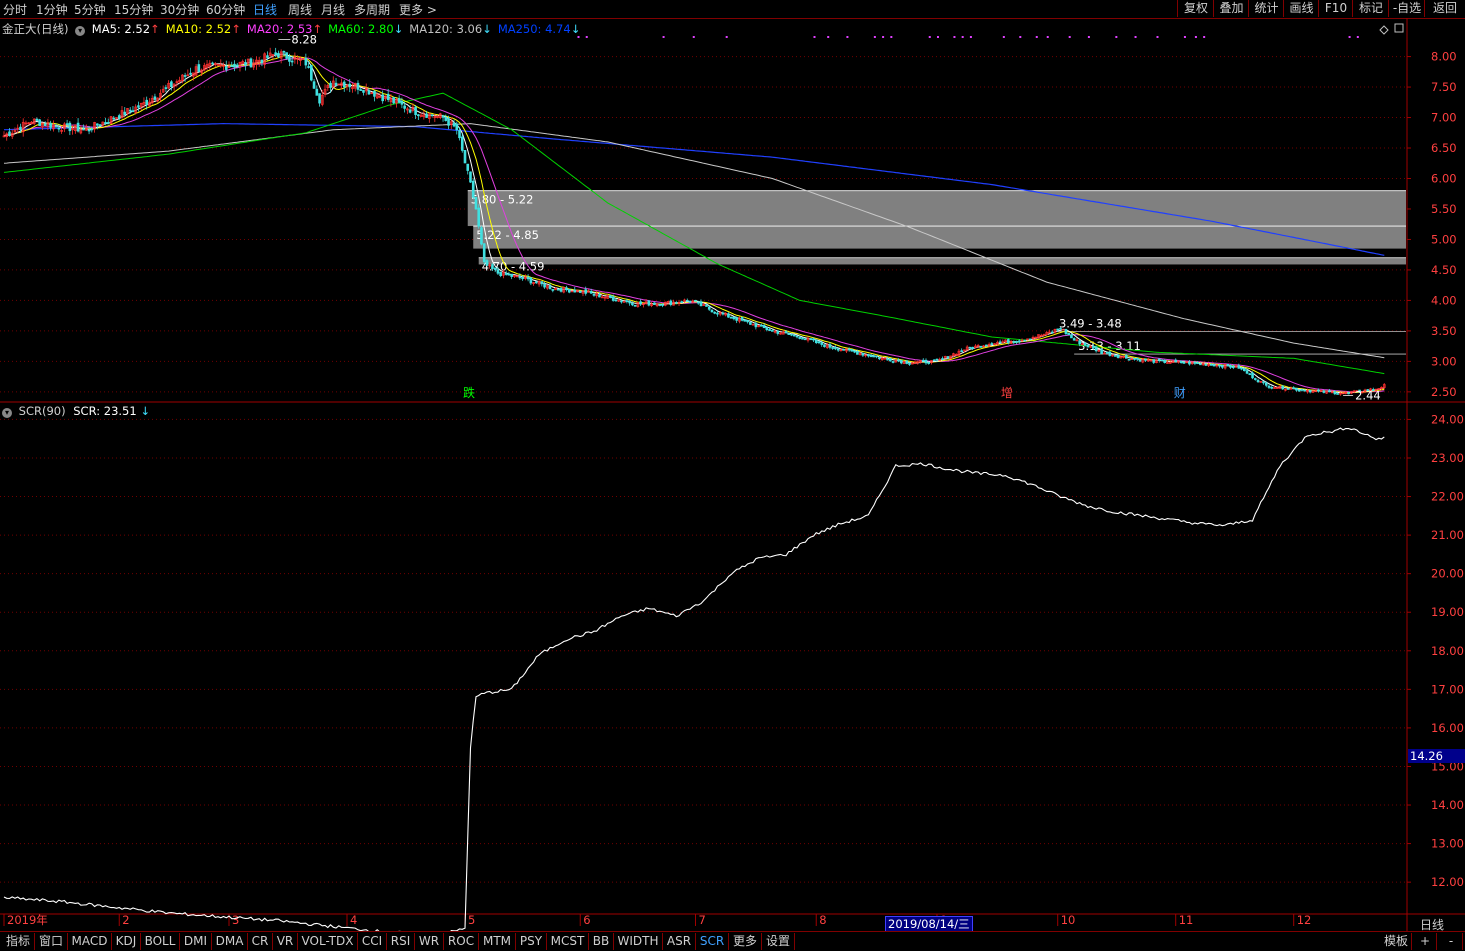 The width and height of the screenshot is (1465, 951). Describe the element at coordinates (1444, 361) in the screenshot. I see `y-tick-label: 3.00` at that location.